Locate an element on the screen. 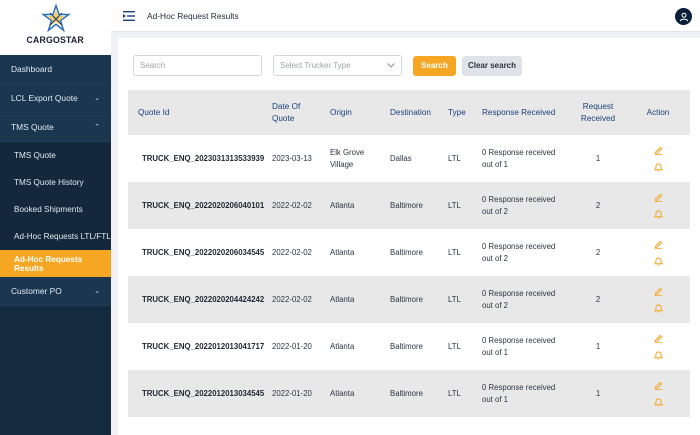 This screenshot has width=700, height=435. quote-id-cell: TRUCK_ENQ_2022020206040101 is located at coordinates (198, 205).